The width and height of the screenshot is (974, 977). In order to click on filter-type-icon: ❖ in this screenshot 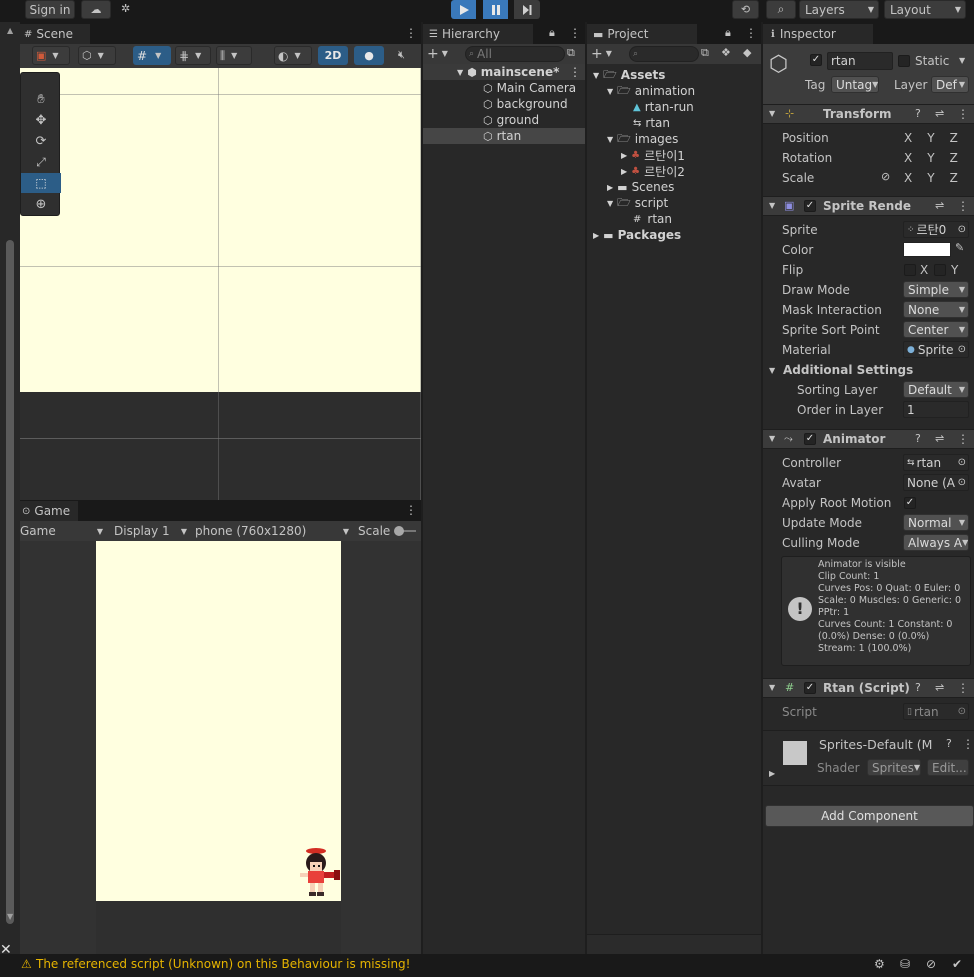, I will do `click(726, 52)`.